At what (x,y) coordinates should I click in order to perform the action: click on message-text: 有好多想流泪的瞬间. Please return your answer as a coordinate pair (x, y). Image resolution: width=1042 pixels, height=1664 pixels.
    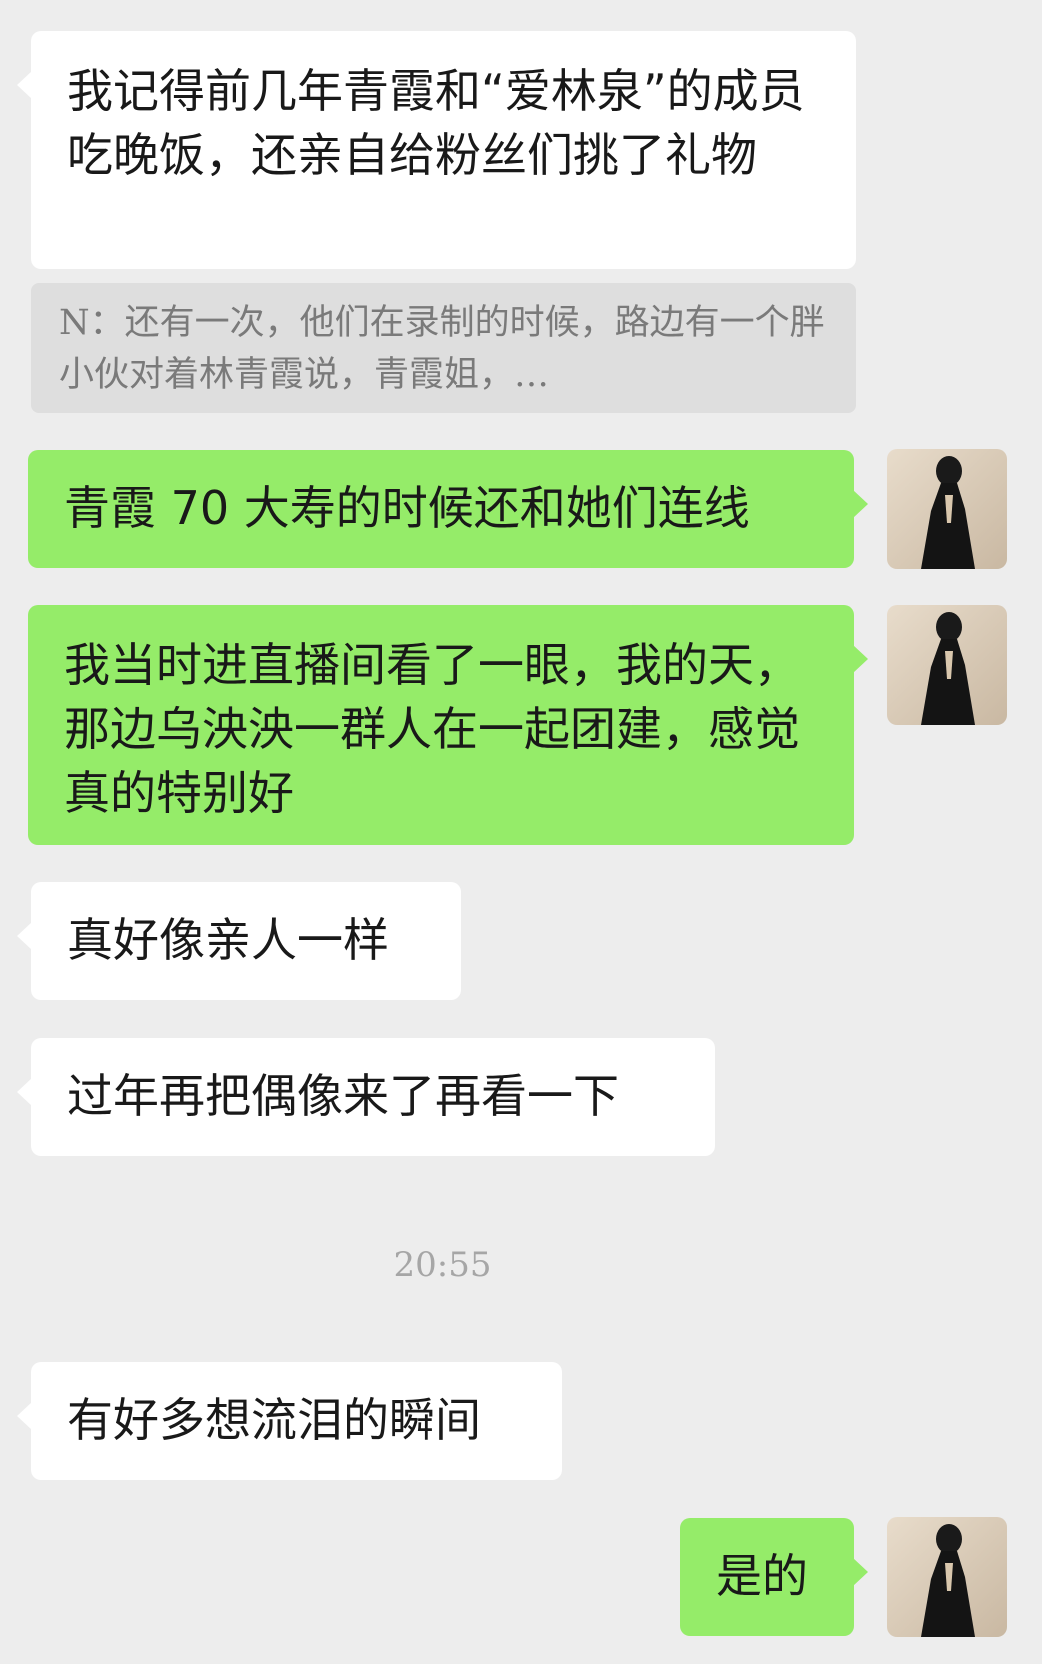
    Looking at the image, I should click on (274, 1420).